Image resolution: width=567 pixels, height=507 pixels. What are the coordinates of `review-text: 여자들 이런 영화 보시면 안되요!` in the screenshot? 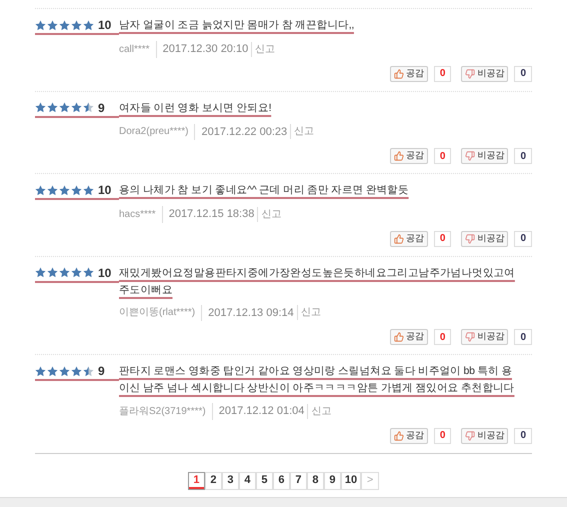 It's located at (195, 108).